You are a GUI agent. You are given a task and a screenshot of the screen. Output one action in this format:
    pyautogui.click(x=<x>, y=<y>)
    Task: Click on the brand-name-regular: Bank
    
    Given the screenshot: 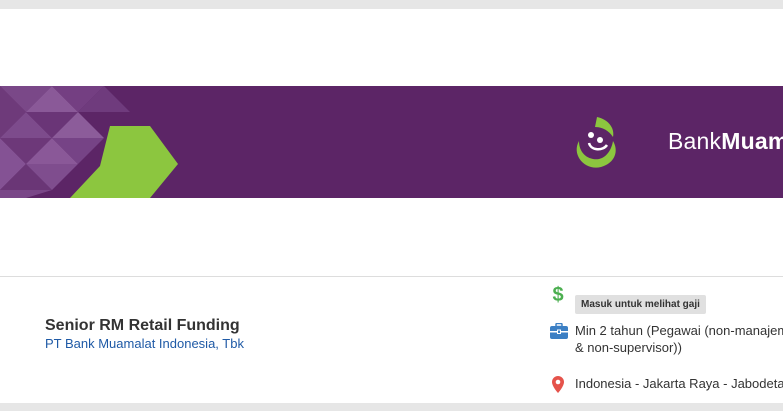 What is the action you would take?
    pyautogui.click(x=695, y=141)
    